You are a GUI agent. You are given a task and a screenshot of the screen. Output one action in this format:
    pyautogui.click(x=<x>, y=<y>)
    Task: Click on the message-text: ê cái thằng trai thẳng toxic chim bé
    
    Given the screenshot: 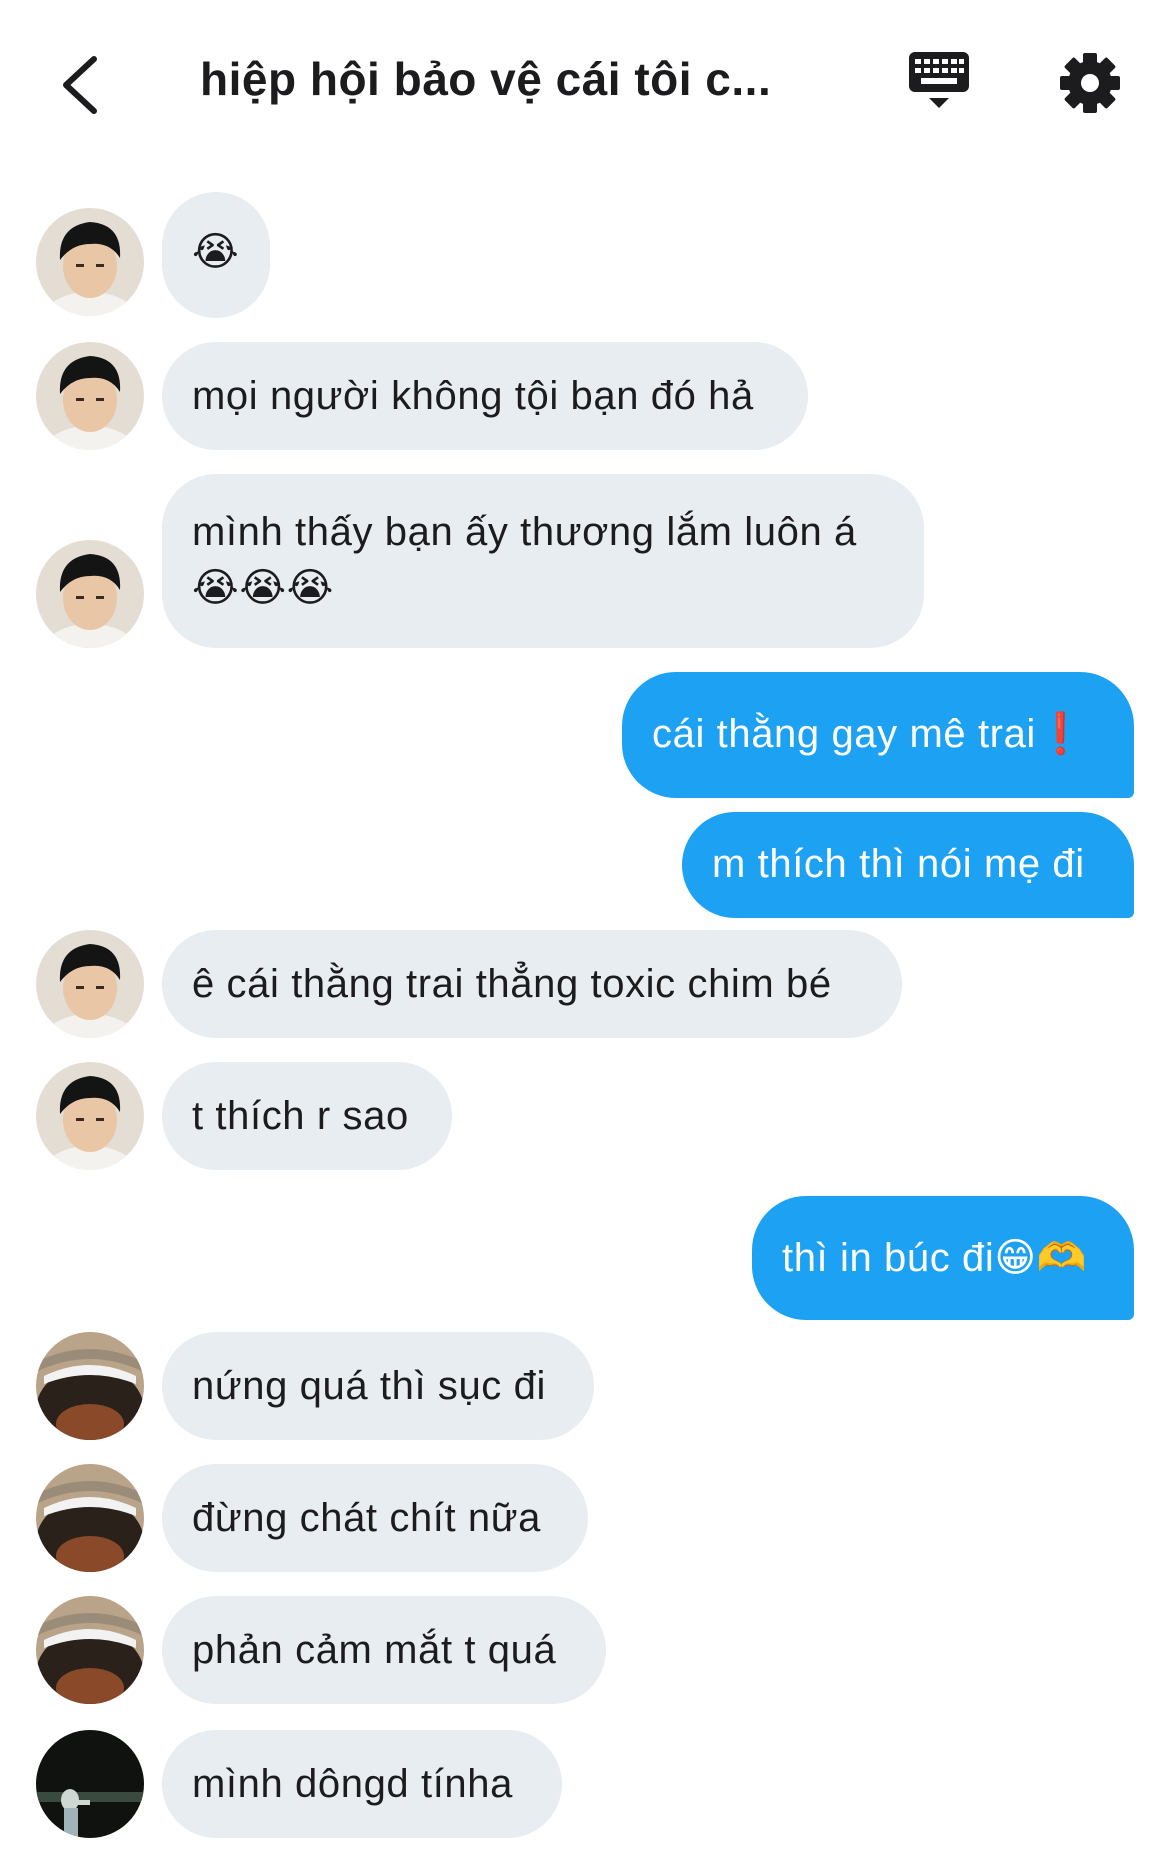 What is the action you would take?
    pyautogui.click(x=512, y=984)
    